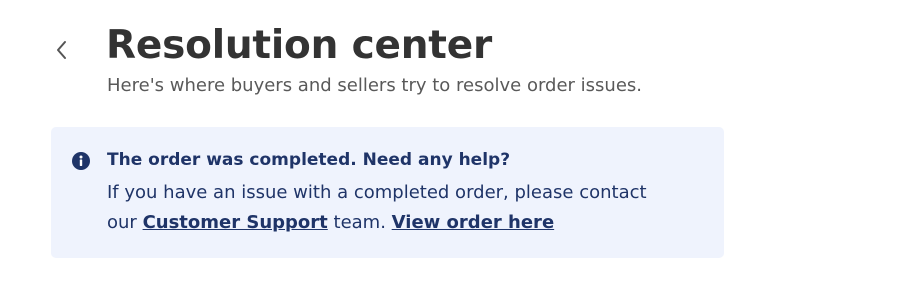 The height and width of the screenshot is (282, 898). I want to click on page-title: Resolution center, so click(299, 45).